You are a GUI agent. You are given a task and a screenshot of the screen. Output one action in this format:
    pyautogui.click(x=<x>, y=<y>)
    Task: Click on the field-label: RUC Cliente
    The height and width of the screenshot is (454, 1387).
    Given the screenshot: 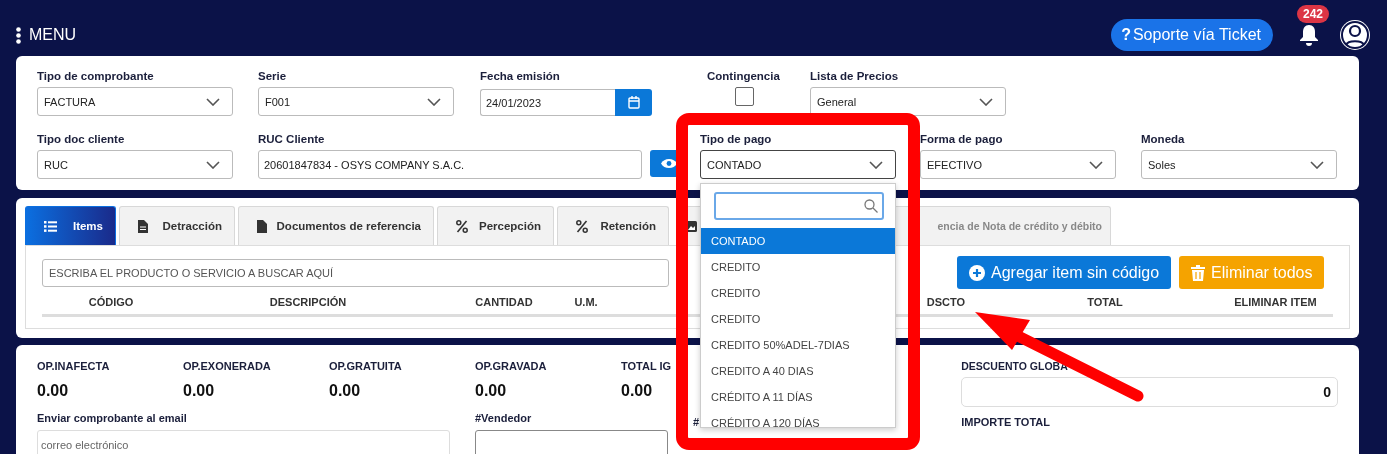 What is the action you would take?
    pyautogui.click(x=292, y=139)
    